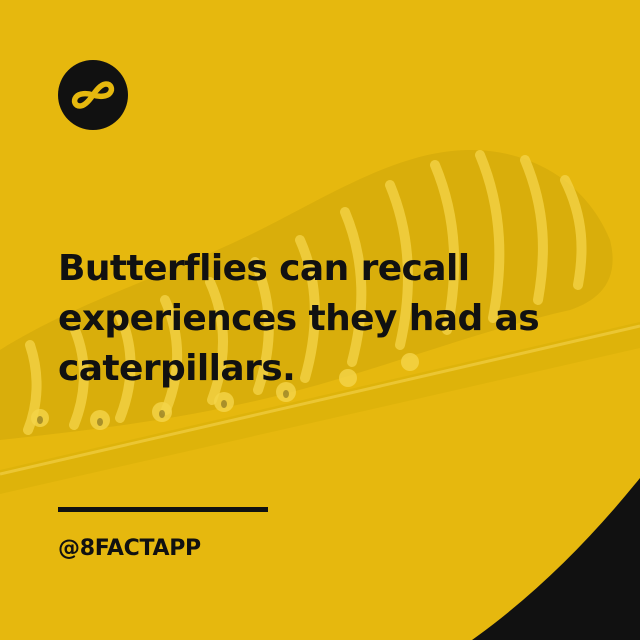  What do you see at coordinates (93, 95) in the screenshot?
I see `eight-infinity-logo-icon` at bounding box center [93, 95].